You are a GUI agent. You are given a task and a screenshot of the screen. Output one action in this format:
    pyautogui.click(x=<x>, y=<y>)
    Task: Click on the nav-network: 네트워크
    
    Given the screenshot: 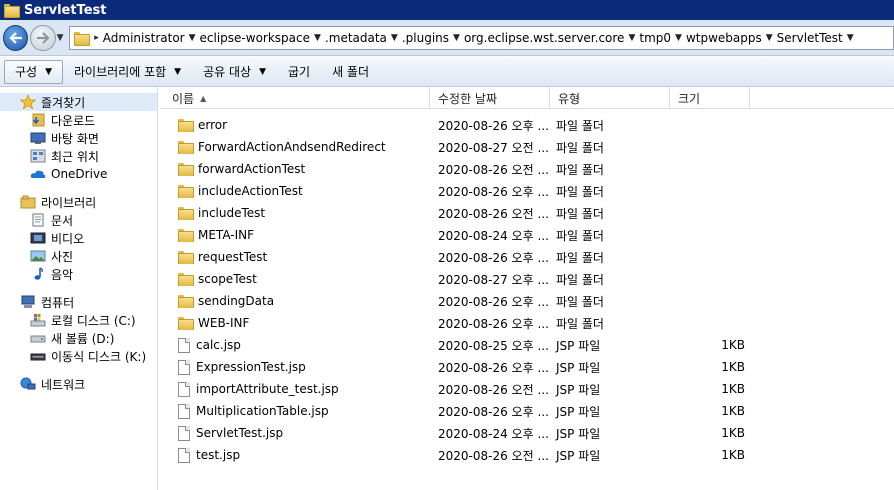 What is the action you would take?
    pyautogui.click(x=78, y=384)
    